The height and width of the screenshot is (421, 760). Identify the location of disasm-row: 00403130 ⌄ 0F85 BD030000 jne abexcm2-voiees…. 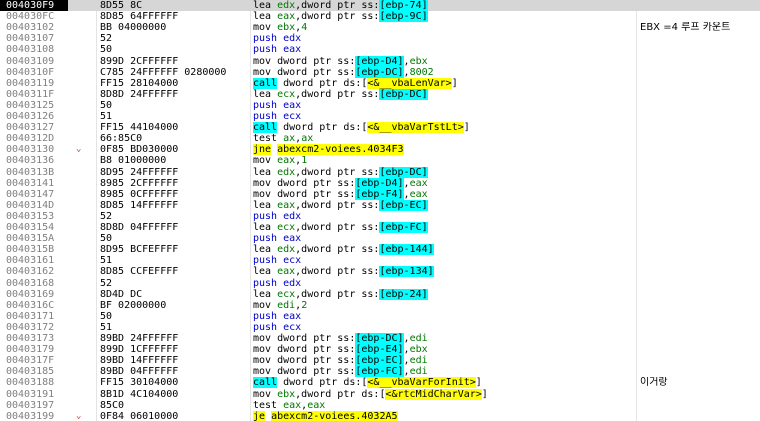
(380, 150).